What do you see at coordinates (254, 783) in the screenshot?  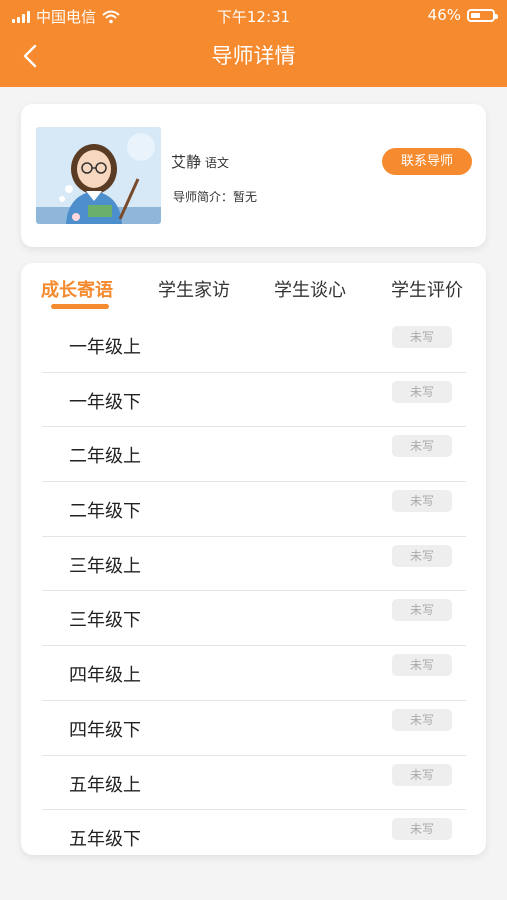 I see `list-item: 五年级上 未写` at bounding box center [254, 783].